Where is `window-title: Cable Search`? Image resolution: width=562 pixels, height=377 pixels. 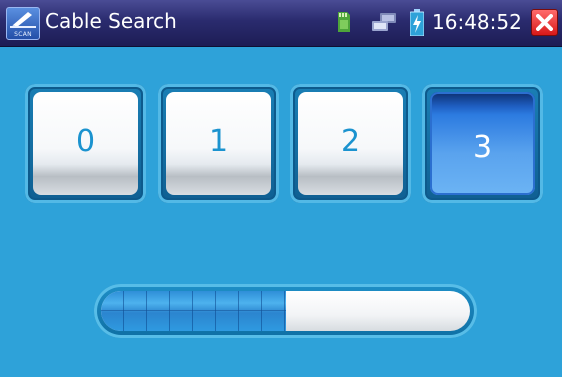
window-title: Cable Search is located at coordinates (111, 21).